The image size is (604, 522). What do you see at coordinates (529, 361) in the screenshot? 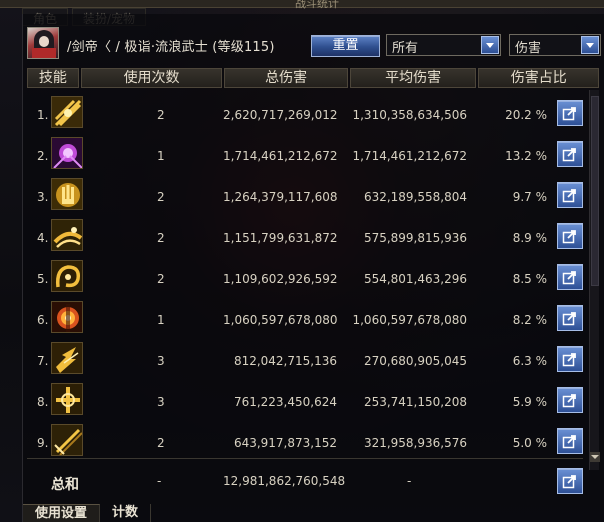
I see `damage-ratio-cell: 6.3 %` at bounding box center [529, 361].